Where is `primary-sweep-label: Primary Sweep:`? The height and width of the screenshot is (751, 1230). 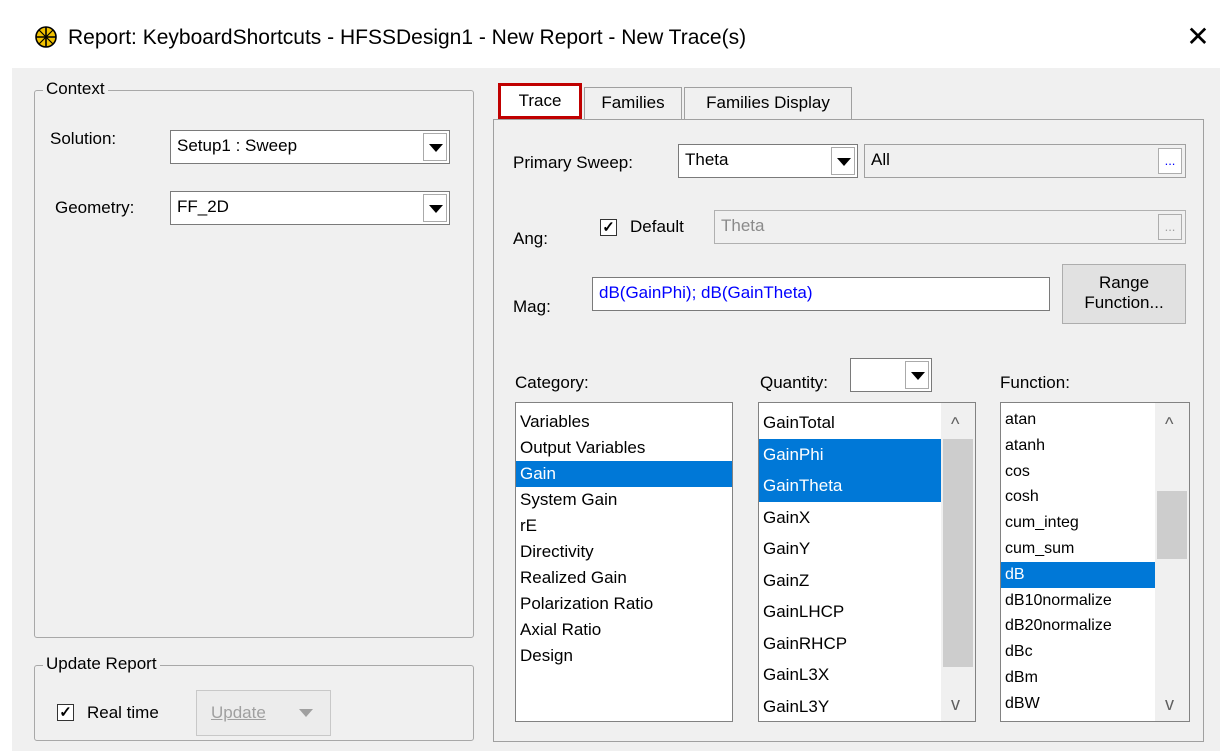
primary-sweep-label: Primary Sweep: is located at coordinates (573, 162).